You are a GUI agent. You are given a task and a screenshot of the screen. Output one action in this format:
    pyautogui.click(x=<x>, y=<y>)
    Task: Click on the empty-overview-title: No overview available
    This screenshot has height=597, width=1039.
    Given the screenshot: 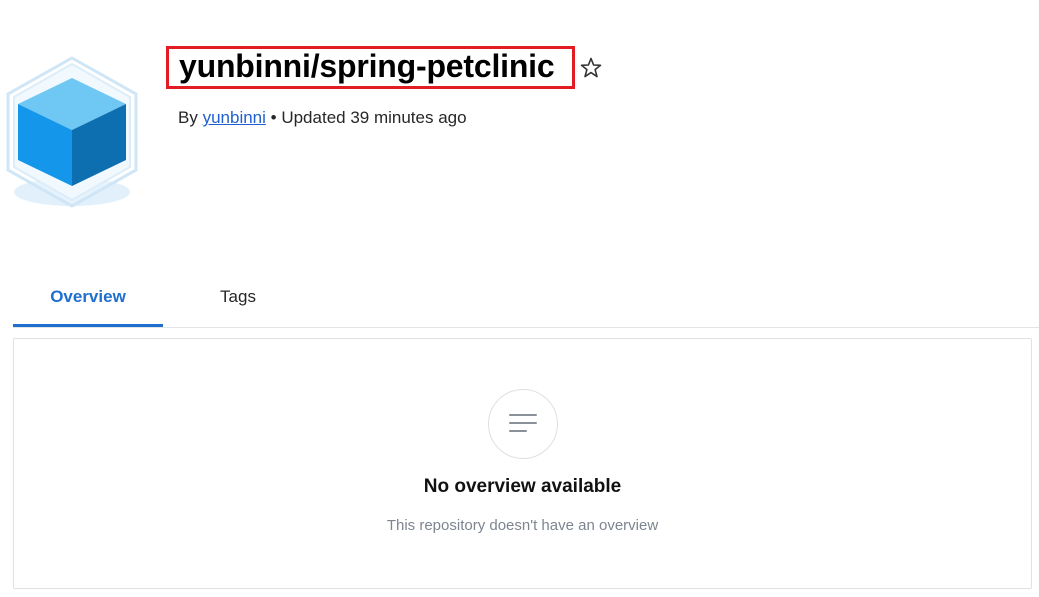 What is the action you would take?
    pyautogui.click(x=522, y=486)
    